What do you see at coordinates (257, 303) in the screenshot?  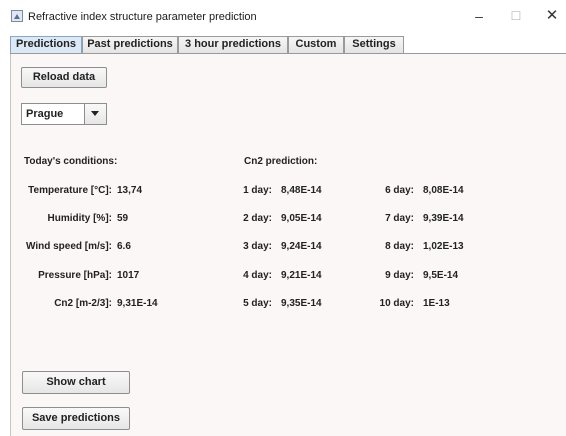 I see `prediction-day-label: 5 day:` at bounding box center [257, 303].